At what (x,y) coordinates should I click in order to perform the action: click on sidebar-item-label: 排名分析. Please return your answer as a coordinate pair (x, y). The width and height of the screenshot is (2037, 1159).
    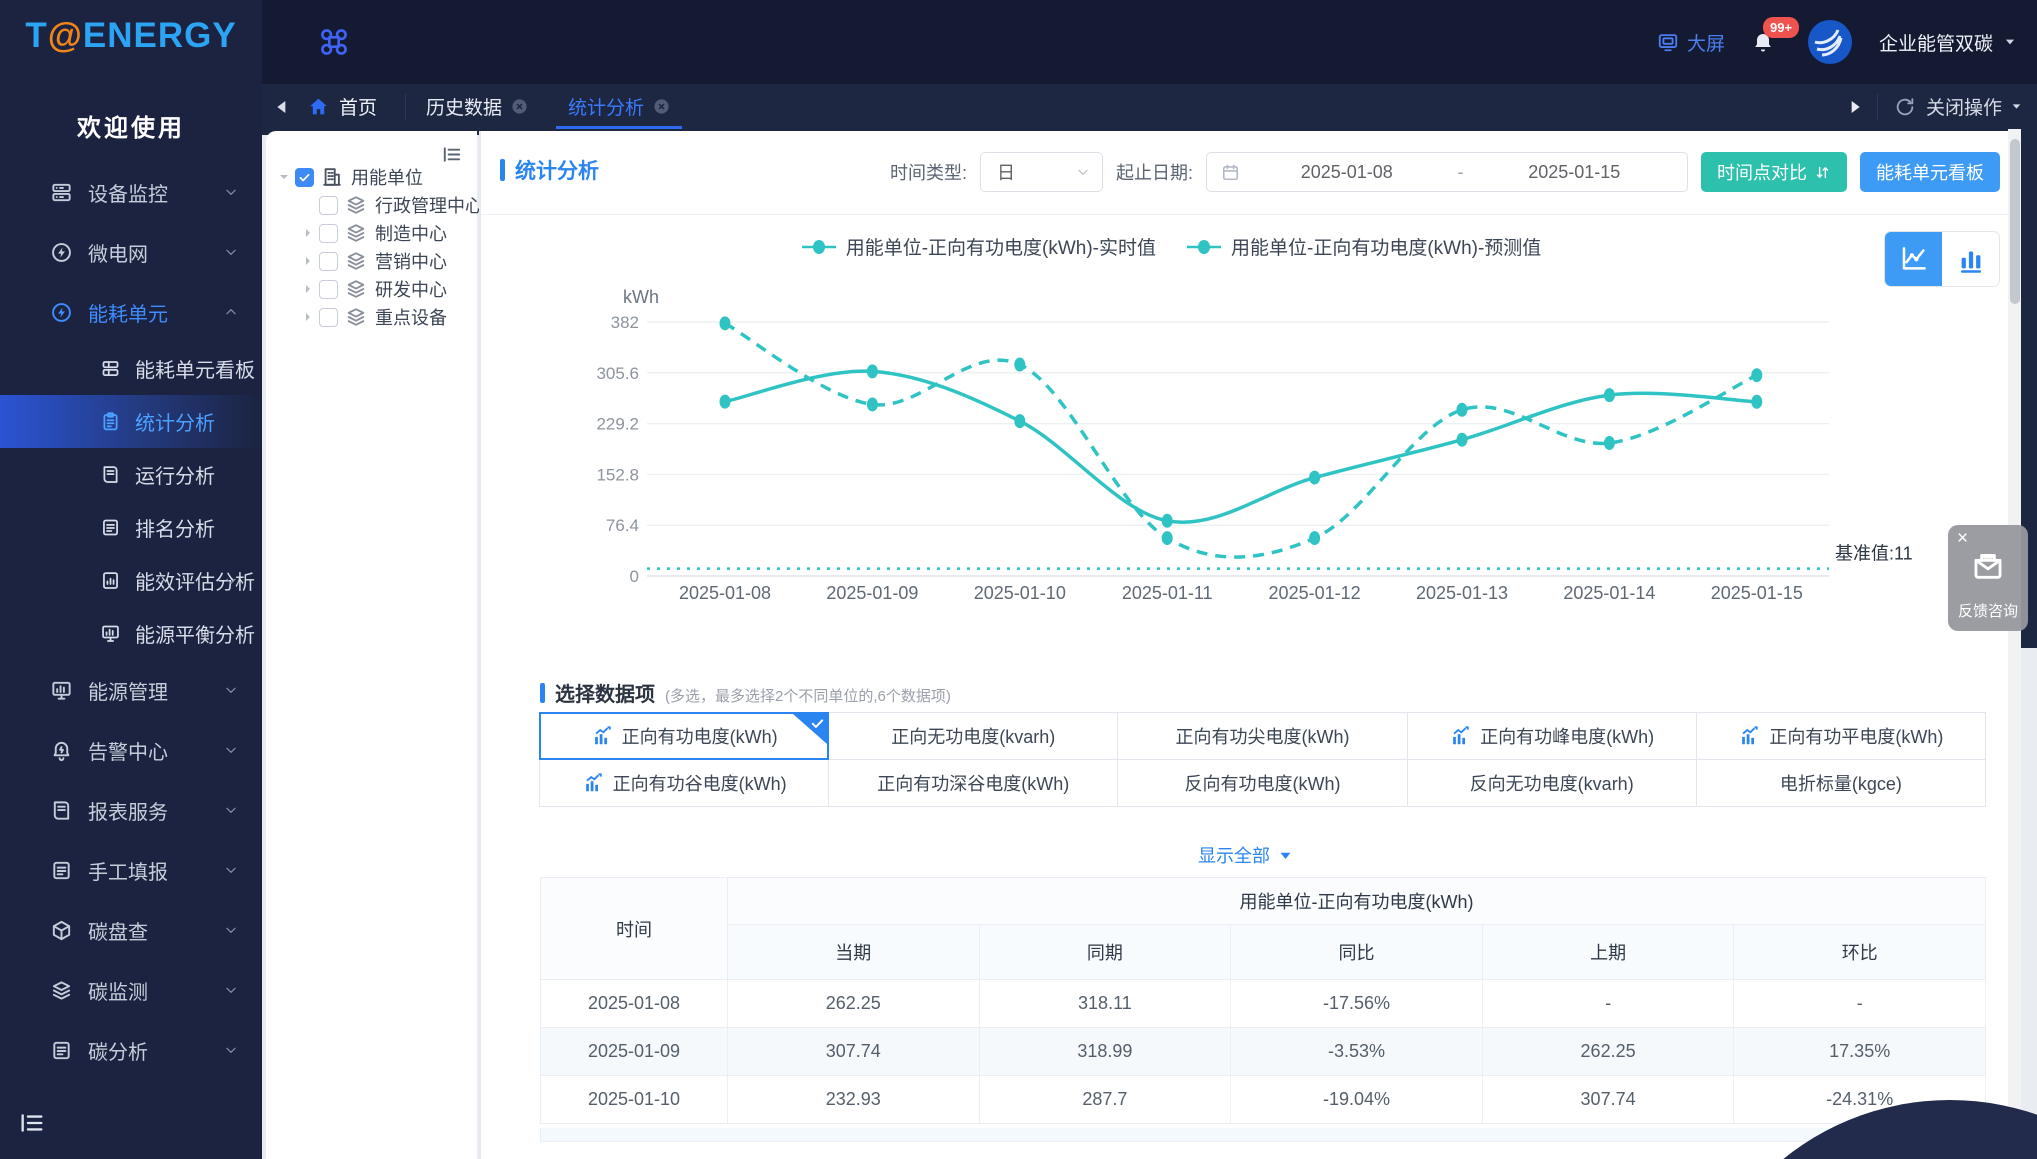
    Looking at the image, I should click on (175, 530).